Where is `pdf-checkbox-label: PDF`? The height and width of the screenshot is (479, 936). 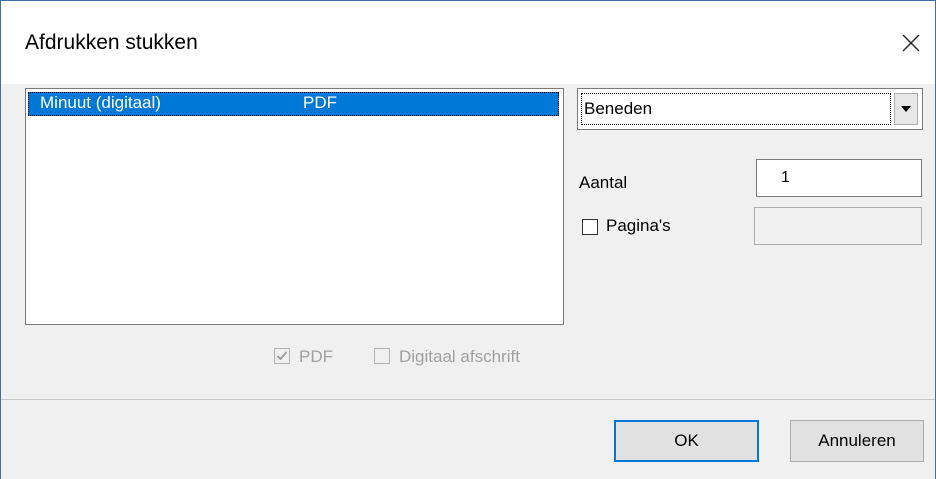
pdf-checkbox-label: PDF is located at coordinates (316, 356).